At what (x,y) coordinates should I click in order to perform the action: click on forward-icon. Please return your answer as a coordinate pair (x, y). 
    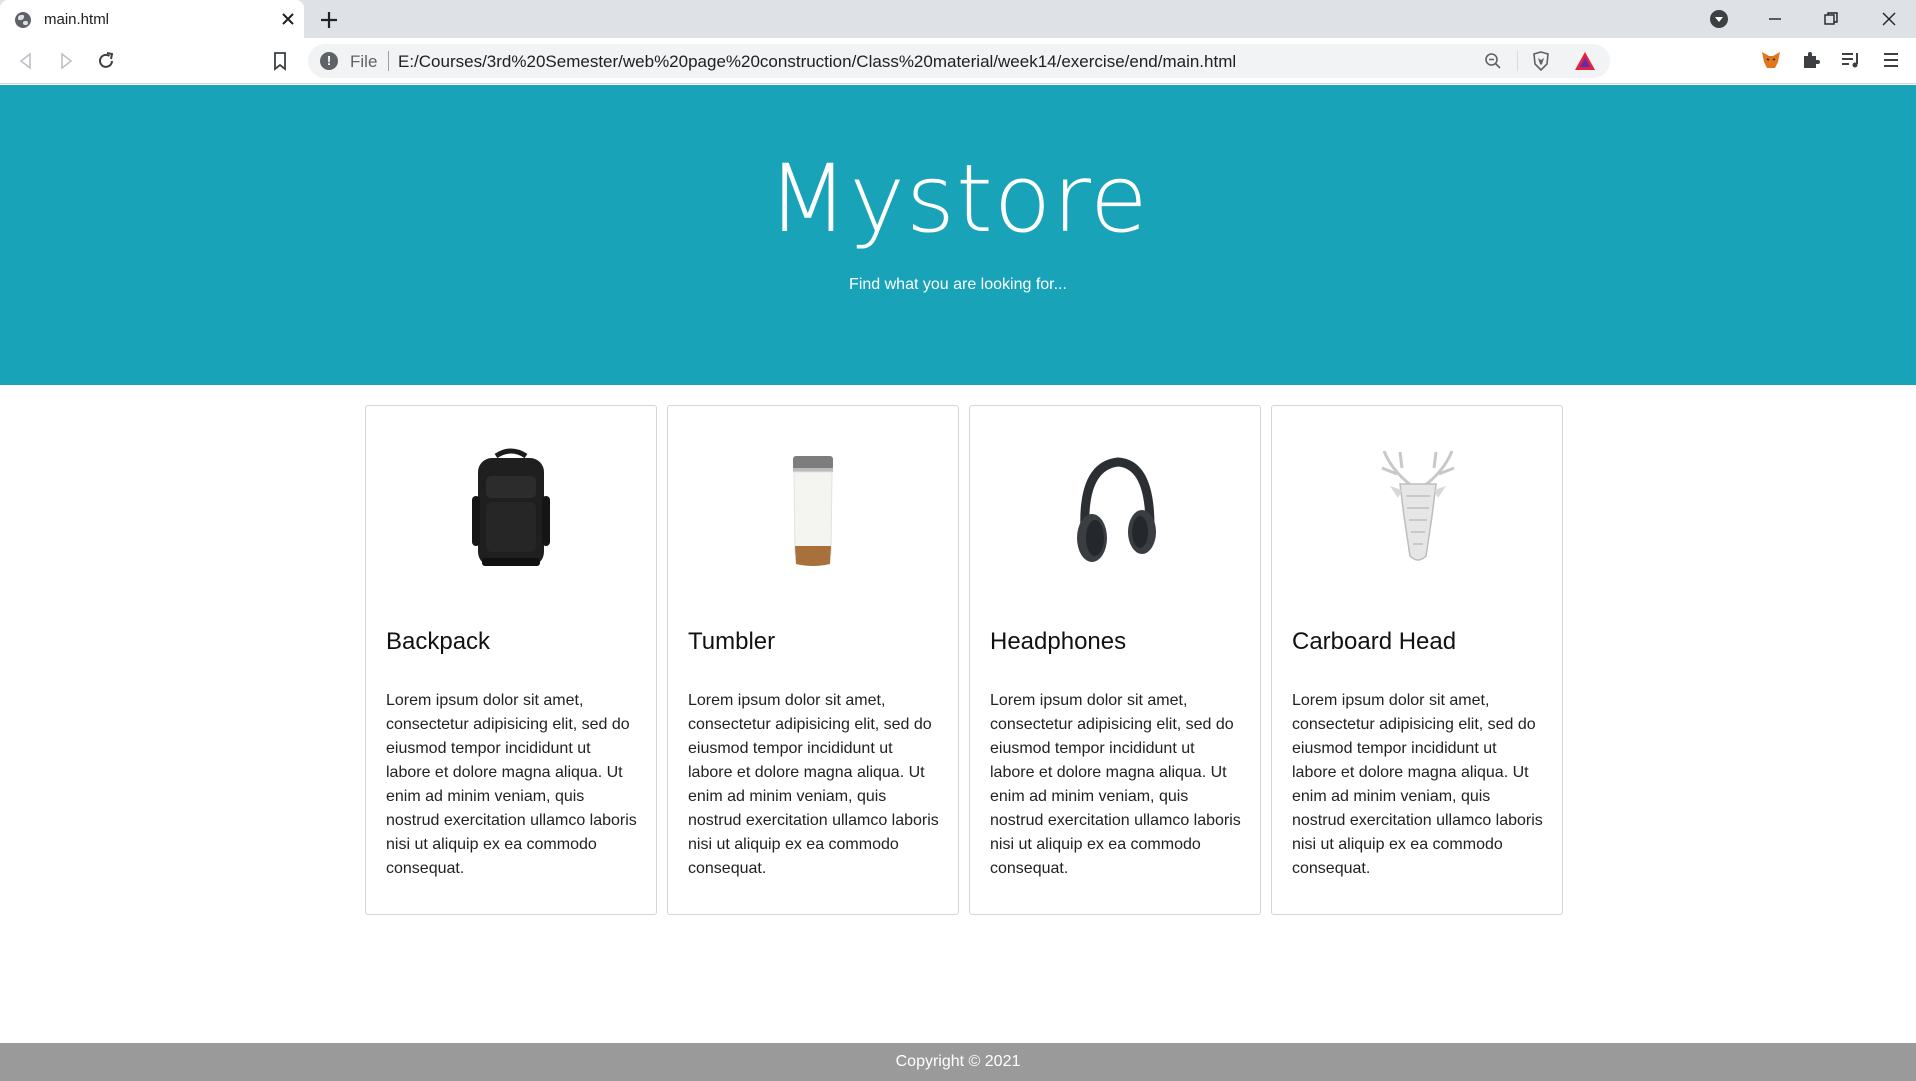
    Looking at the image, I should click on (66, 61).